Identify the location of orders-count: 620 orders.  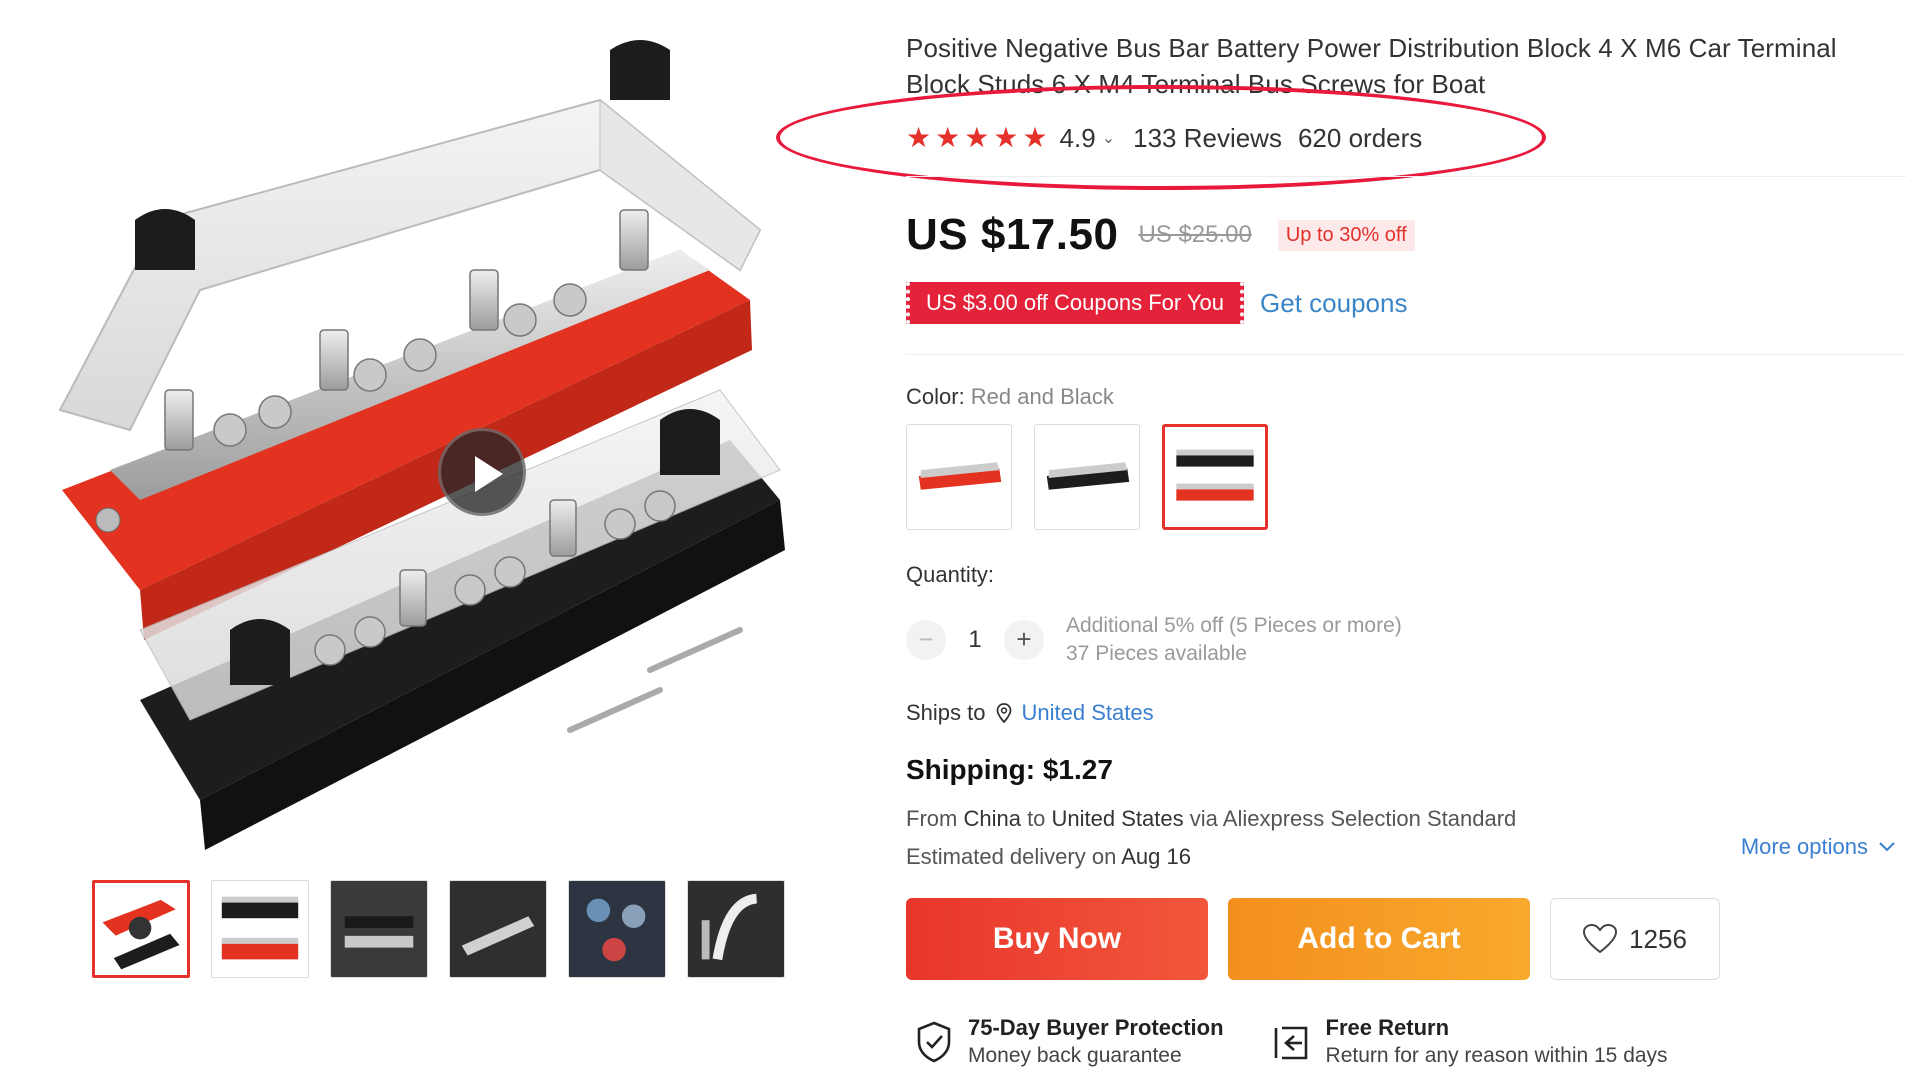
(1360, 137).